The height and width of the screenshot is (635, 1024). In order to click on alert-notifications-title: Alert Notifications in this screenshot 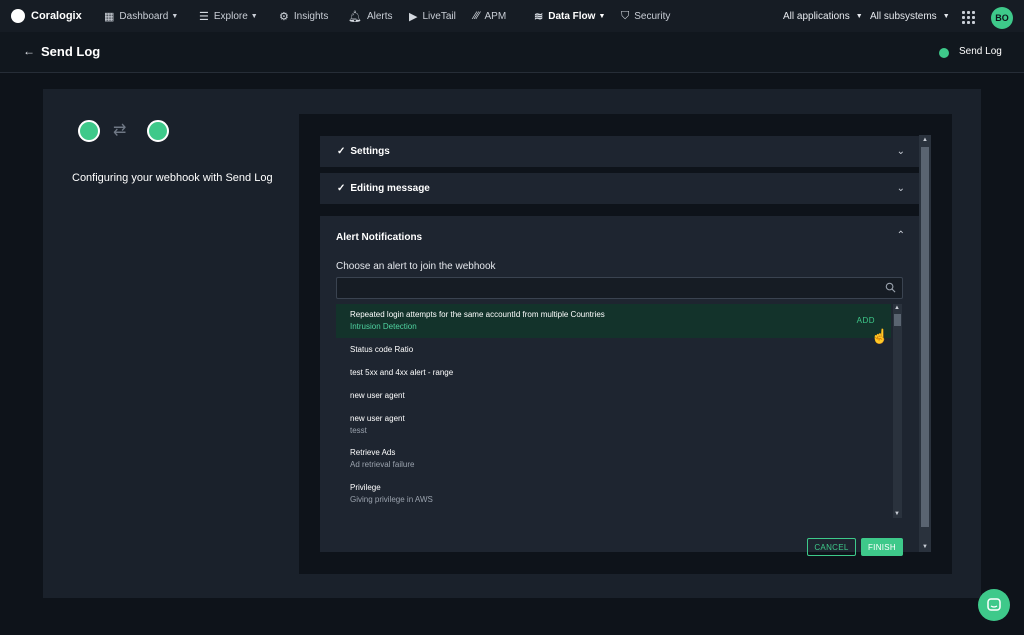, I will do `click(379, 237)`.